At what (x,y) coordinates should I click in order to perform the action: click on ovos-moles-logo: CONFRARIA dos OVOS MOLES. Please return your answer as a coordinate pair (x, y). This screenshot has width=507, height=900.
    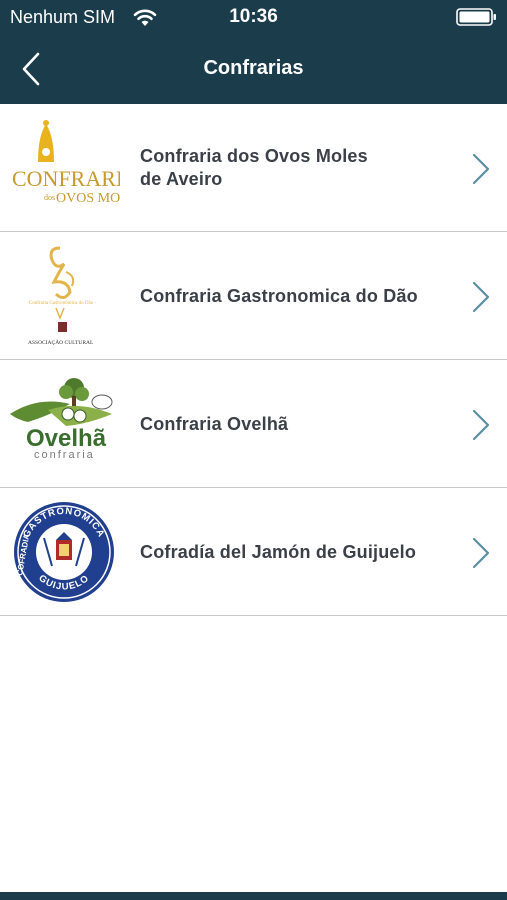
    Looking at the image, I should click on (76, 168).